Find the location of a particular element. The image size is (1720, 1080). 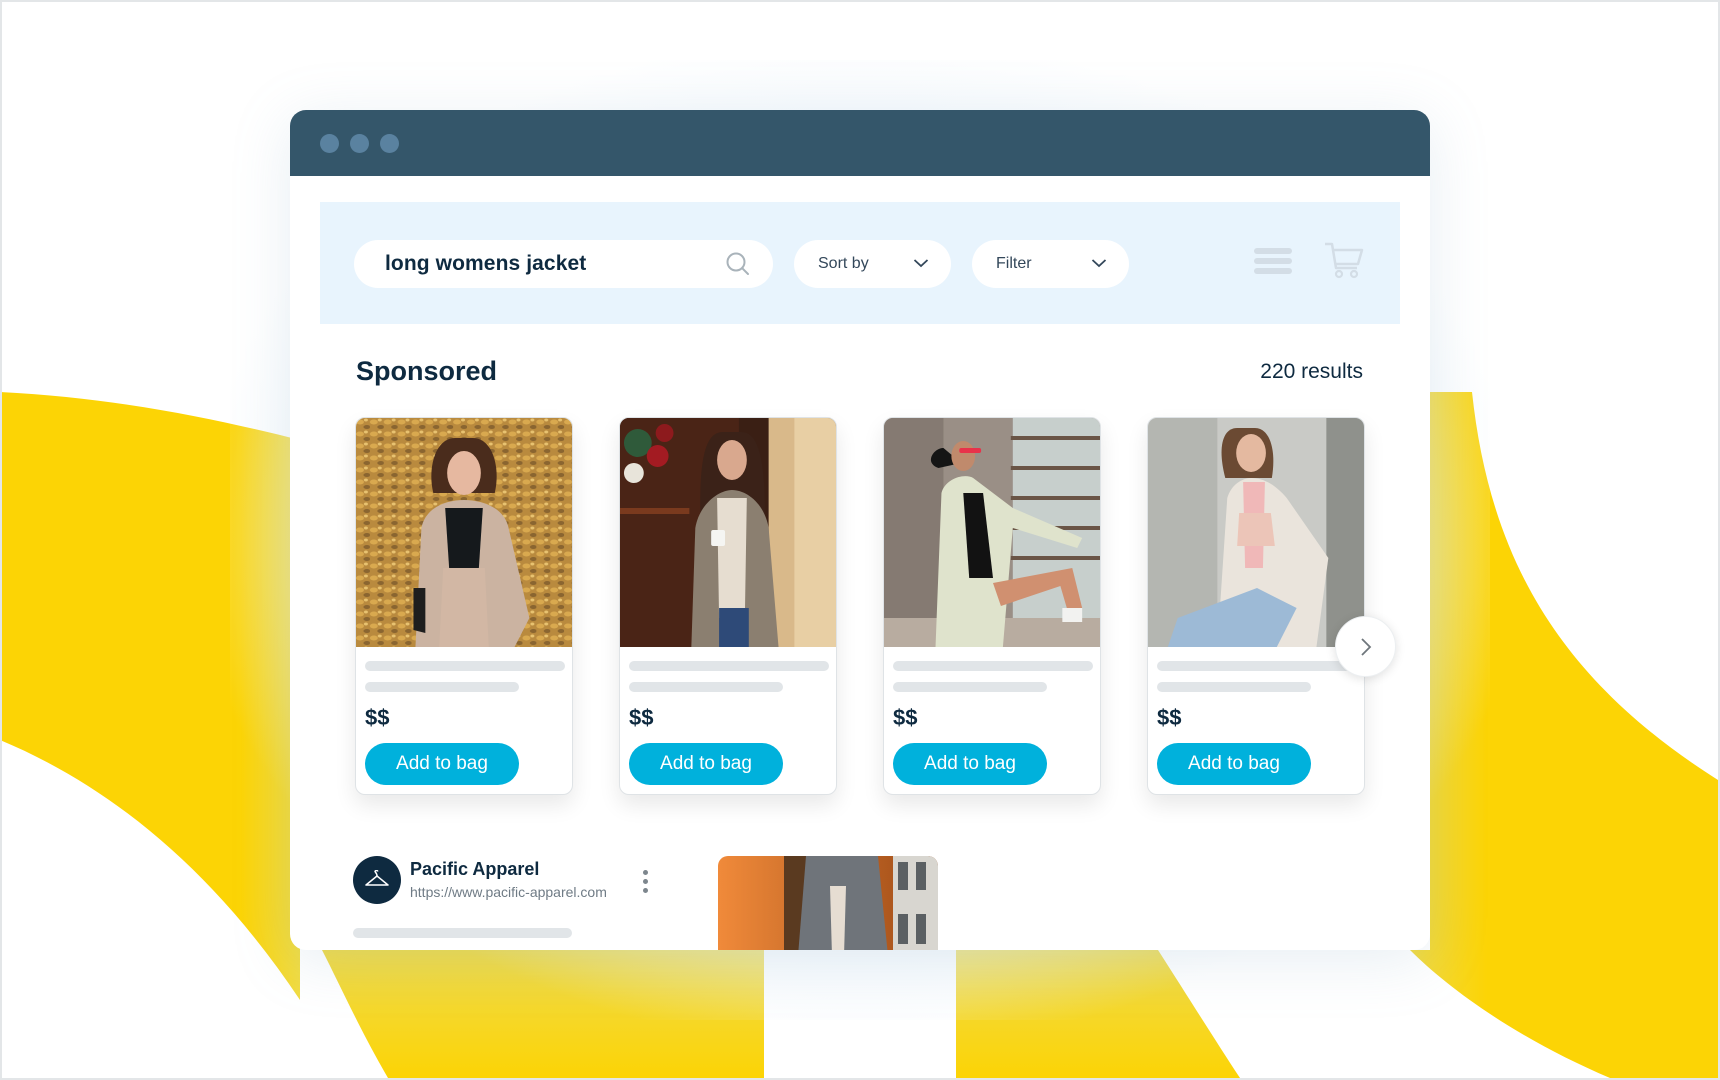

ad-image is located at coordinates (828, 903).